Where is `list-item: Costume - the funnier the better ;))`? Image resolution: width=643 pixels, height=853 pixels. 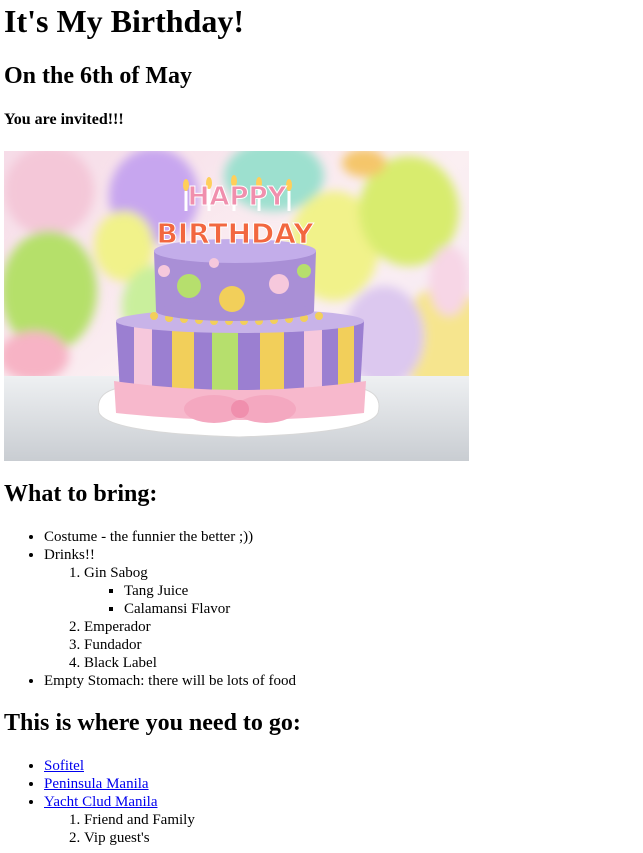
list-item: Costume - the funnier the better ;)) is located at coordinates (341, 537).